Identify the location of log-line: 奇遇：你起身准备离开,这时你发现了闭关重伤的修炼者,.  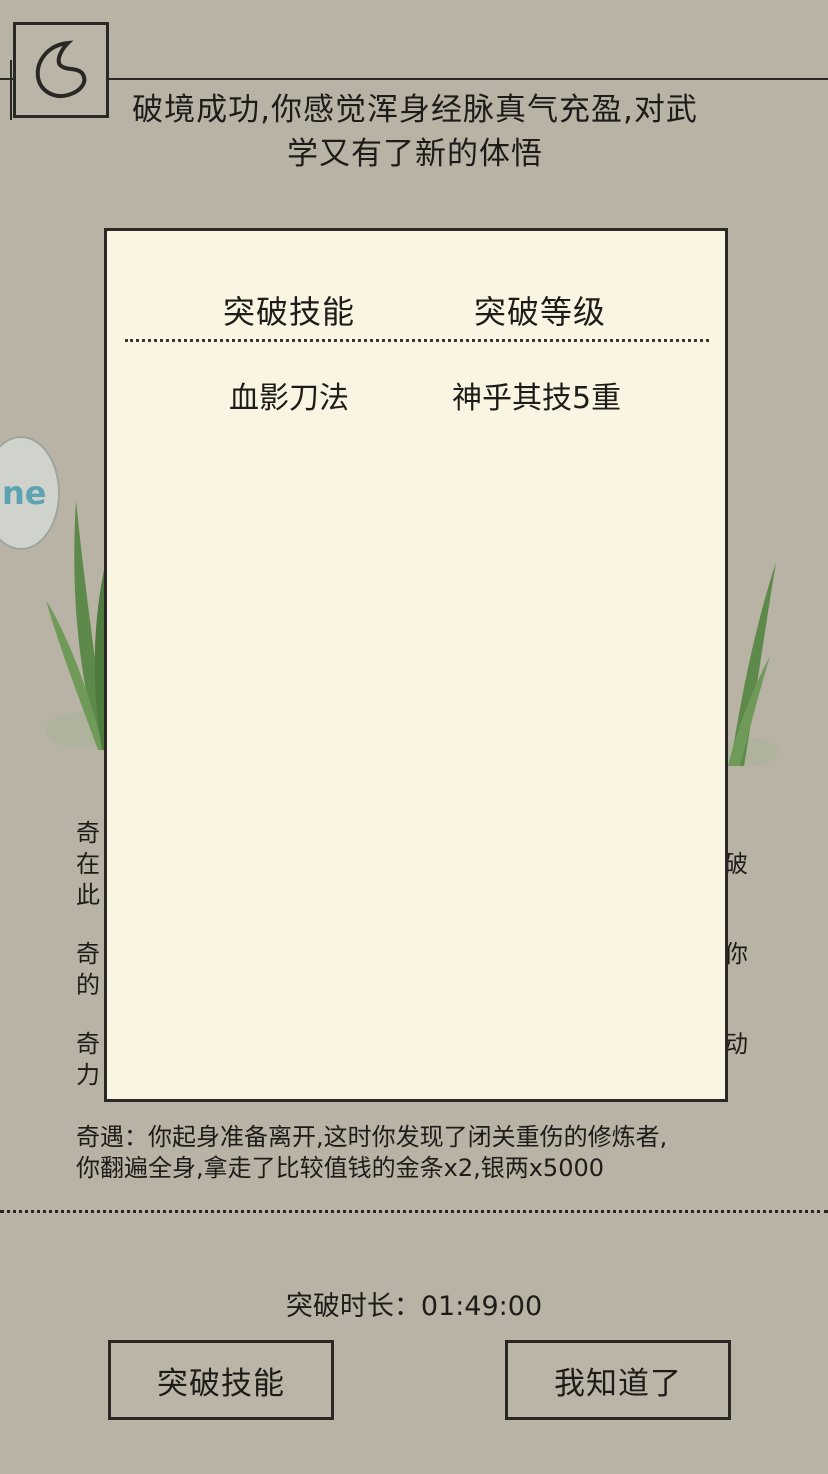
(372, 1137).